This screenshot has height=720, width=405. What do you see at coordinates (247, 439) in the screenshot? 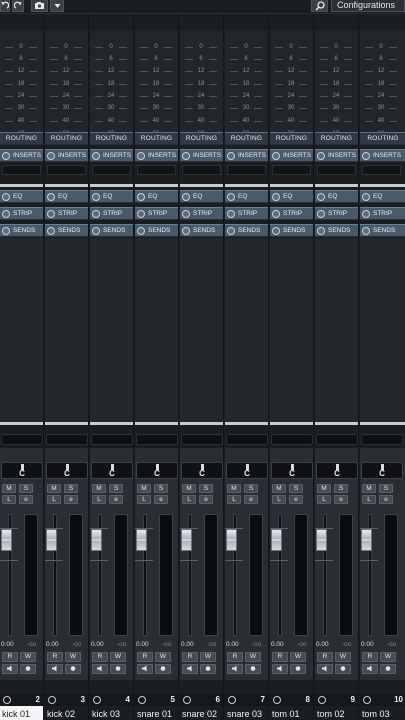
I see `channel-slot` at bounding box center [247, 439].